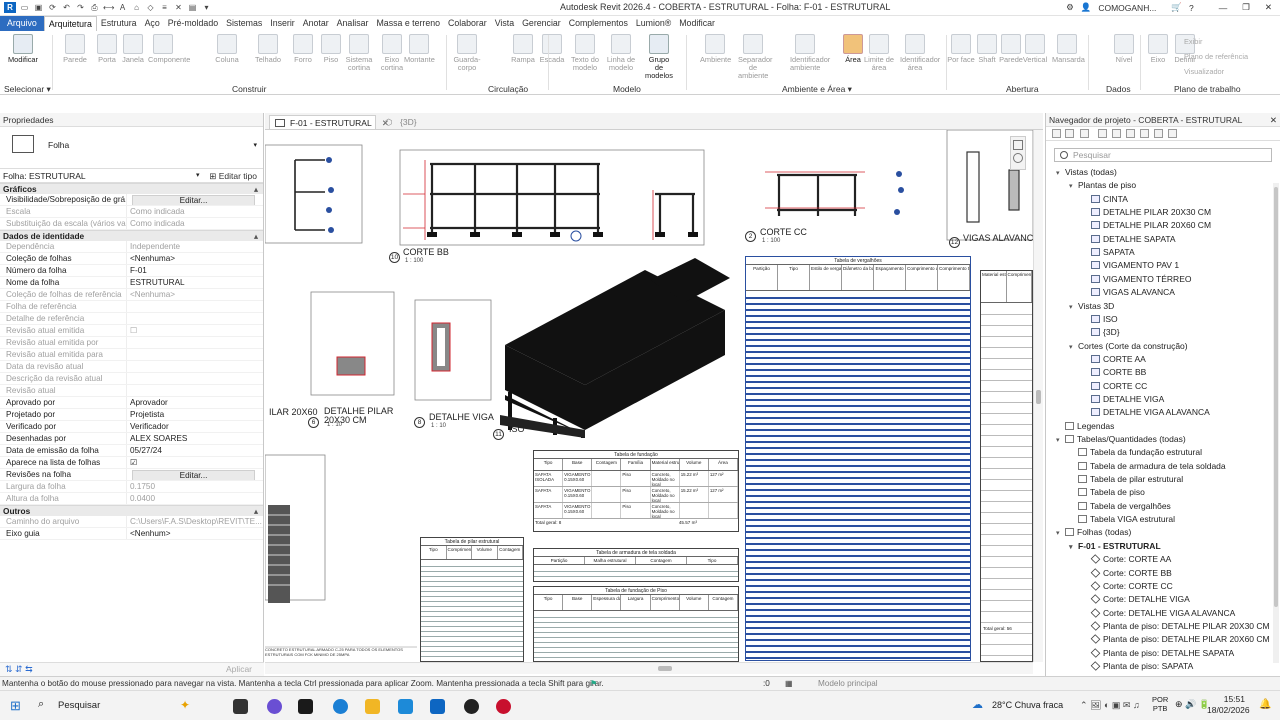  Describe the element at coordinates (10, 7) in the screenshot. I see `revit-logo-icon: R` at that location.